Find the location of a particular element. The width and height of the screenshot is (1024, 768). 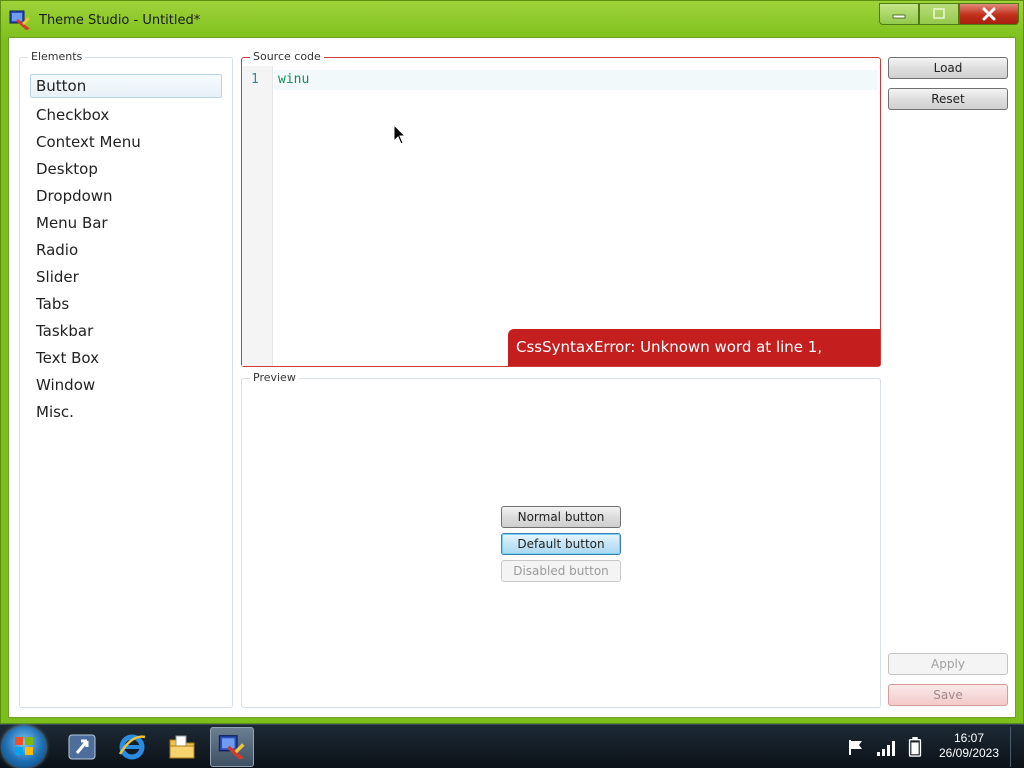

close-icon is located at coordinates (989, 14).